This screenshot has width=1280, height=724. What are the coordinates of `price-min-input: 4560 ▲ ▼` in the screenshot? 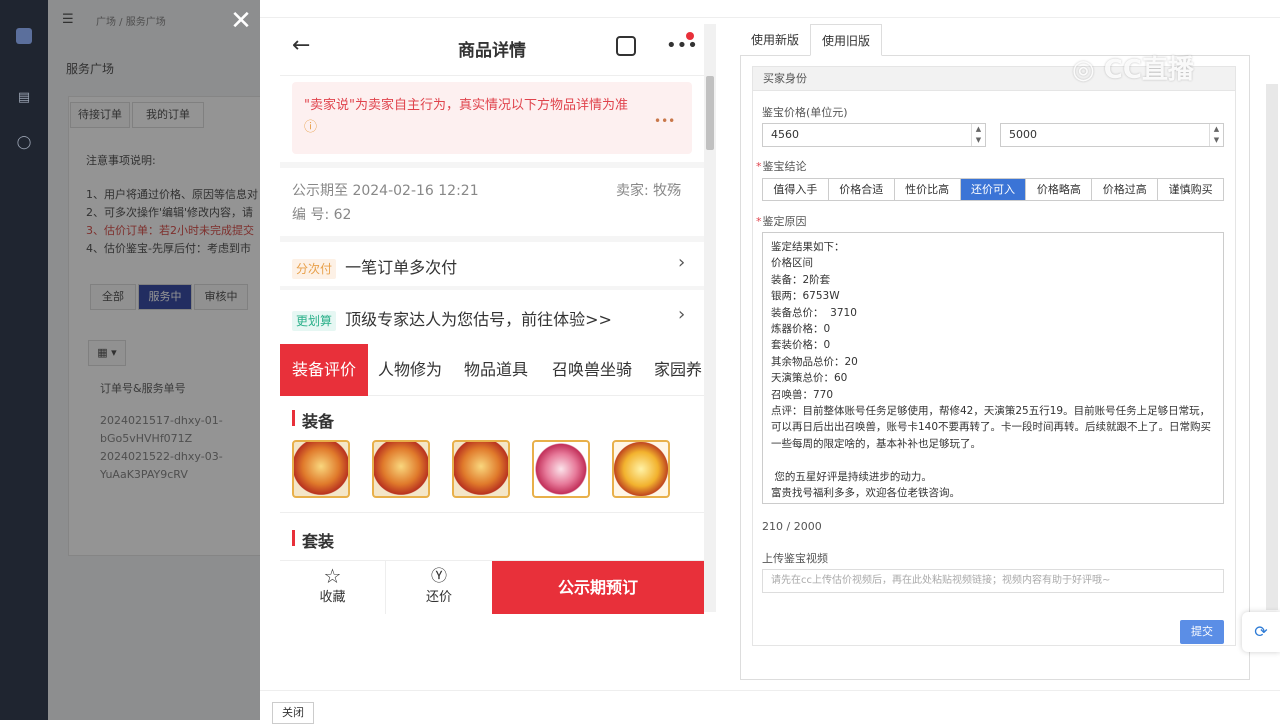 It's located at (874, 135).